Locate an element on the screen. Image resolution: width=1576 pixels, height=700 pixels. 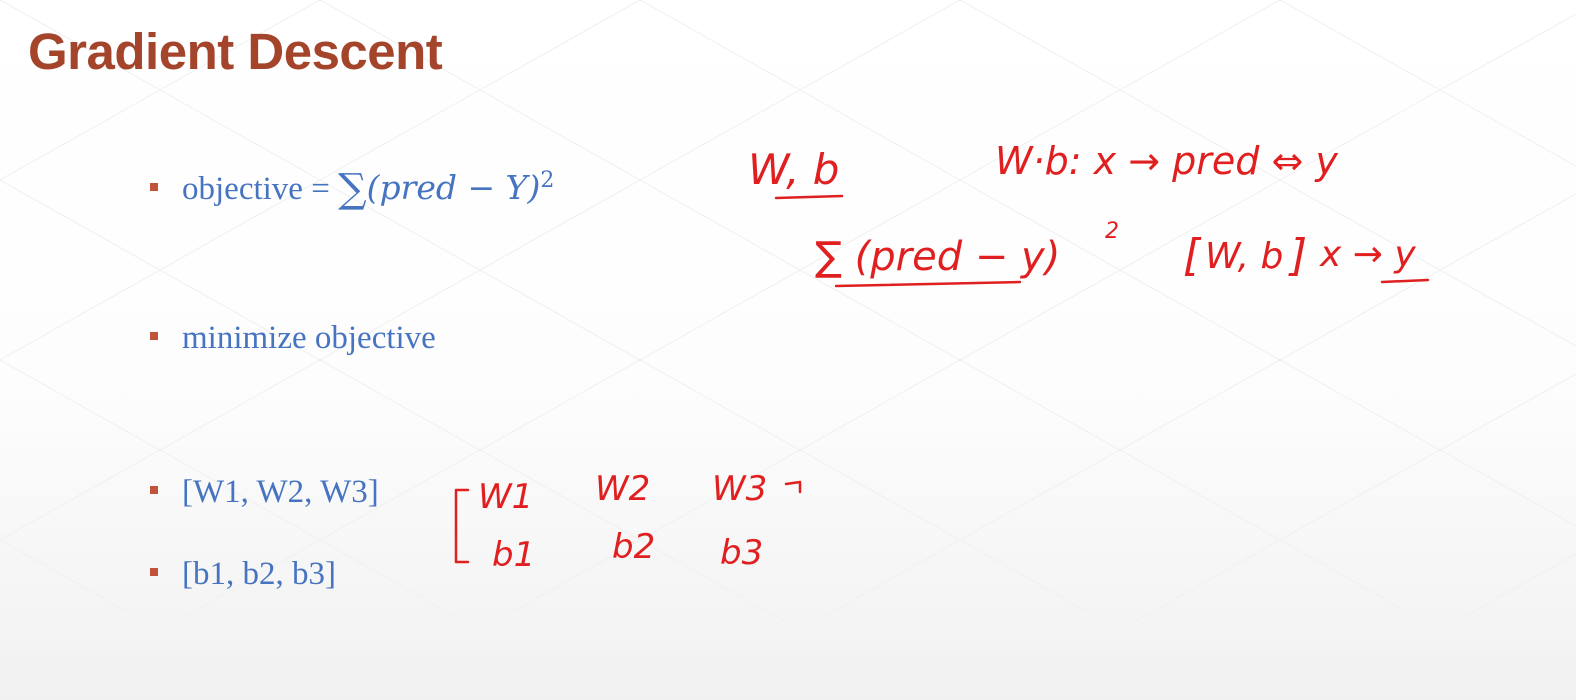
ink-bracket-inner: W, b is located at coordinates (1244, 256).